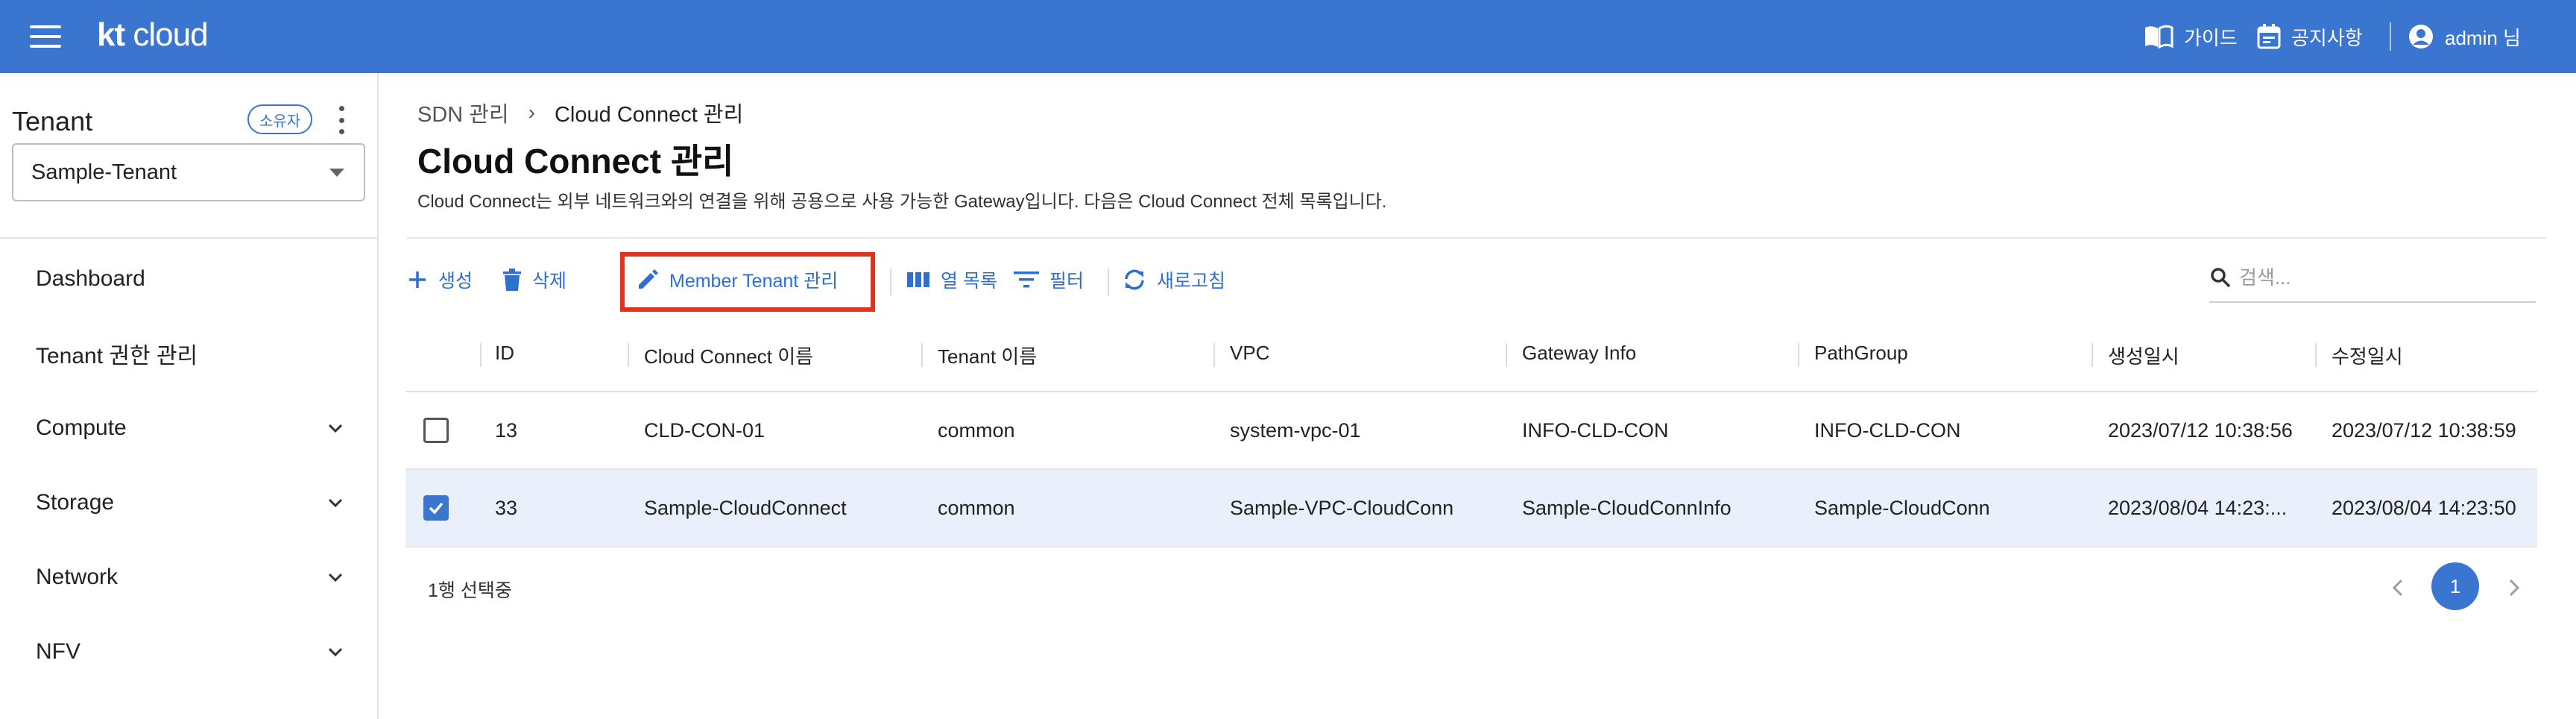  Describe the element at coordinates (455, 281) in the screenshot. I see `create-label: 생성` at that location.